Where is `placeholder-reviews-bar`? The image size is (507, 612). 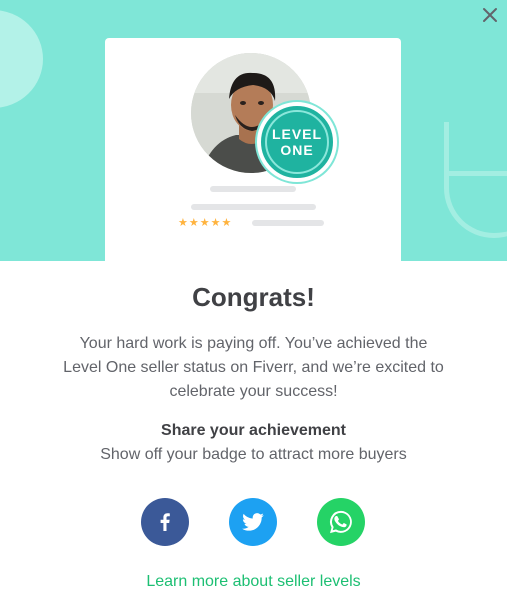
placeholder-reviews-bar is located at coordinates (288, 223).